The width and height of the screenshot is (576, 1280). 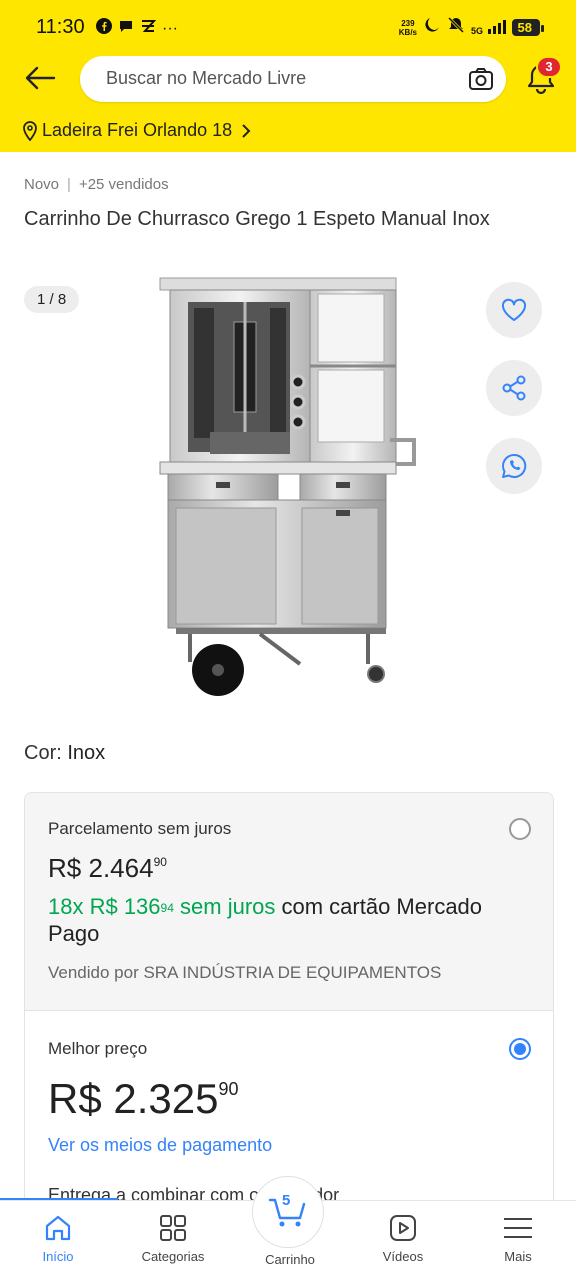 I want to click on image-counter: 1 / 8, so click(x=52, y=299).